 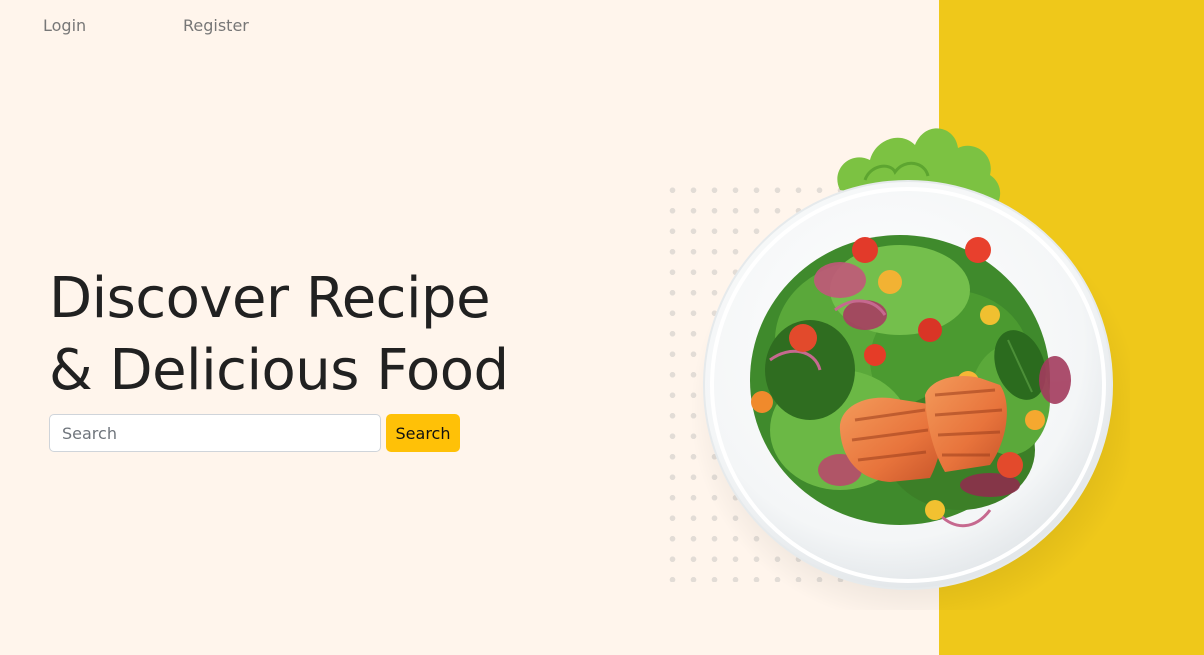 What do you see at coordinates (279, 370) in the screenshot?
I see `hero-title-line-2: & Delicious Food` at bounding box center [279, 370].